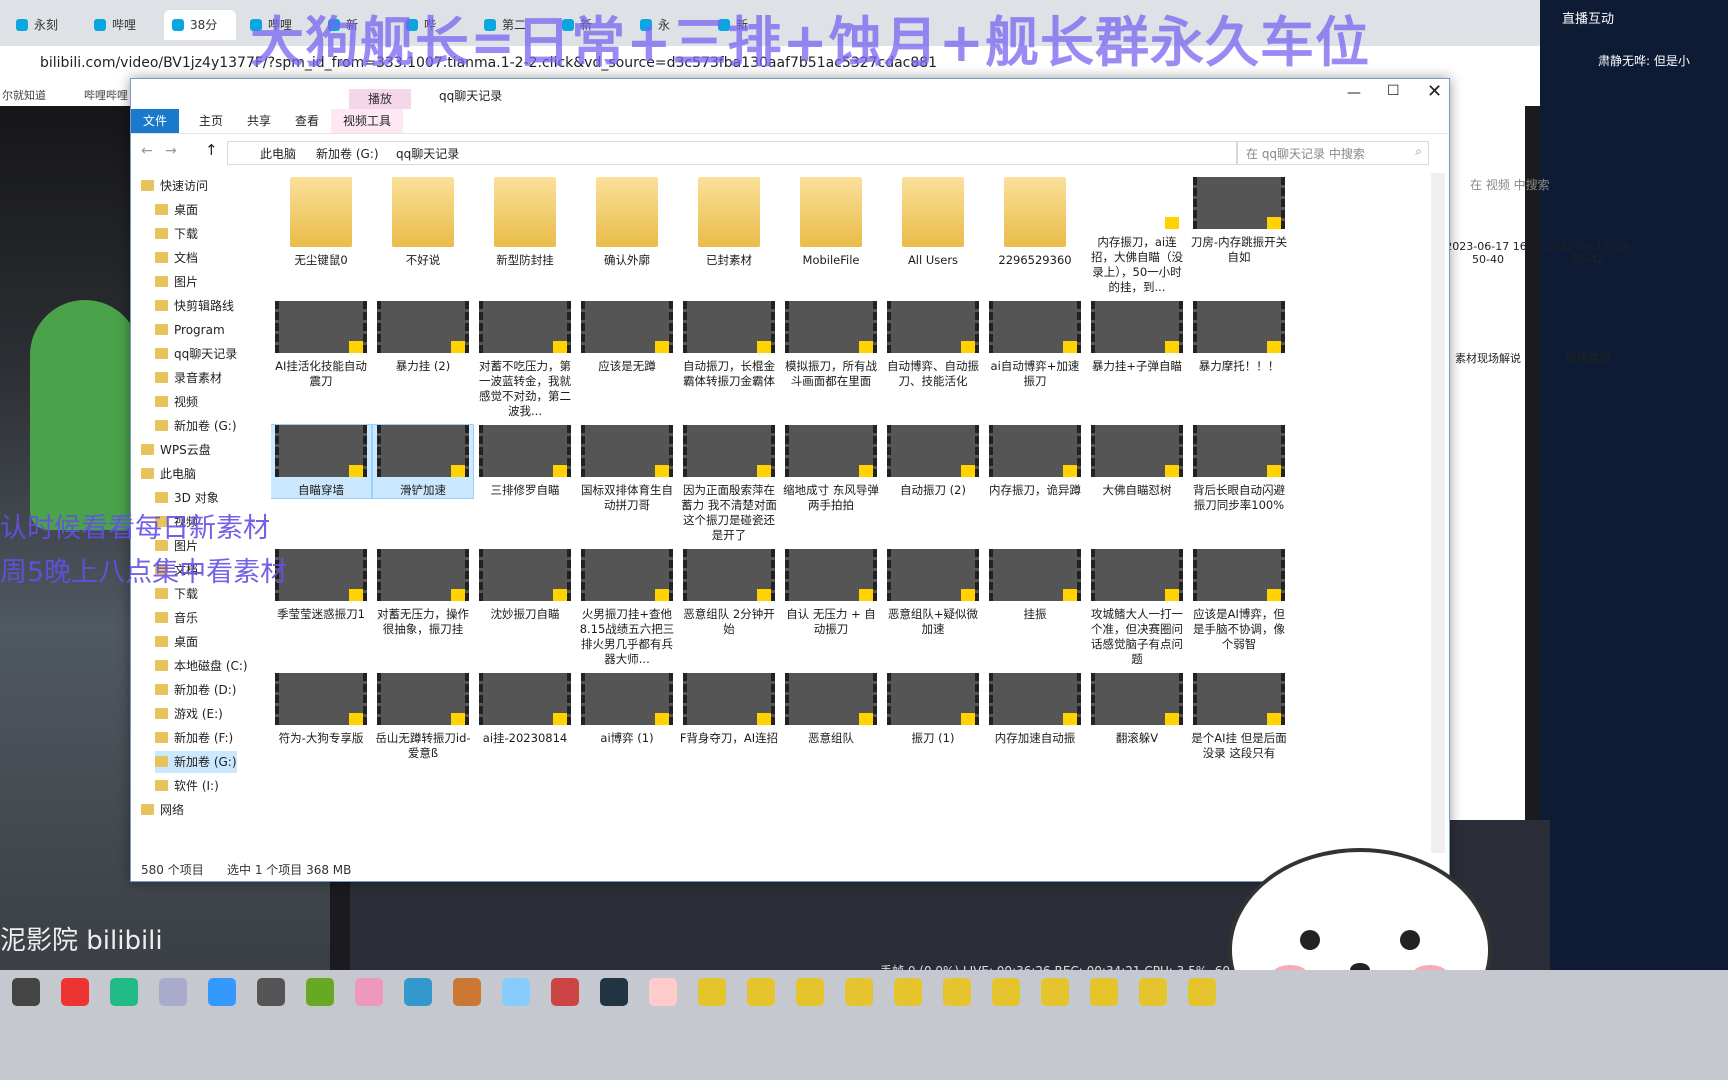  I want to click on file-item: 自动振刀，长棍金霸体转振刀金霸体, so click(729, 345).